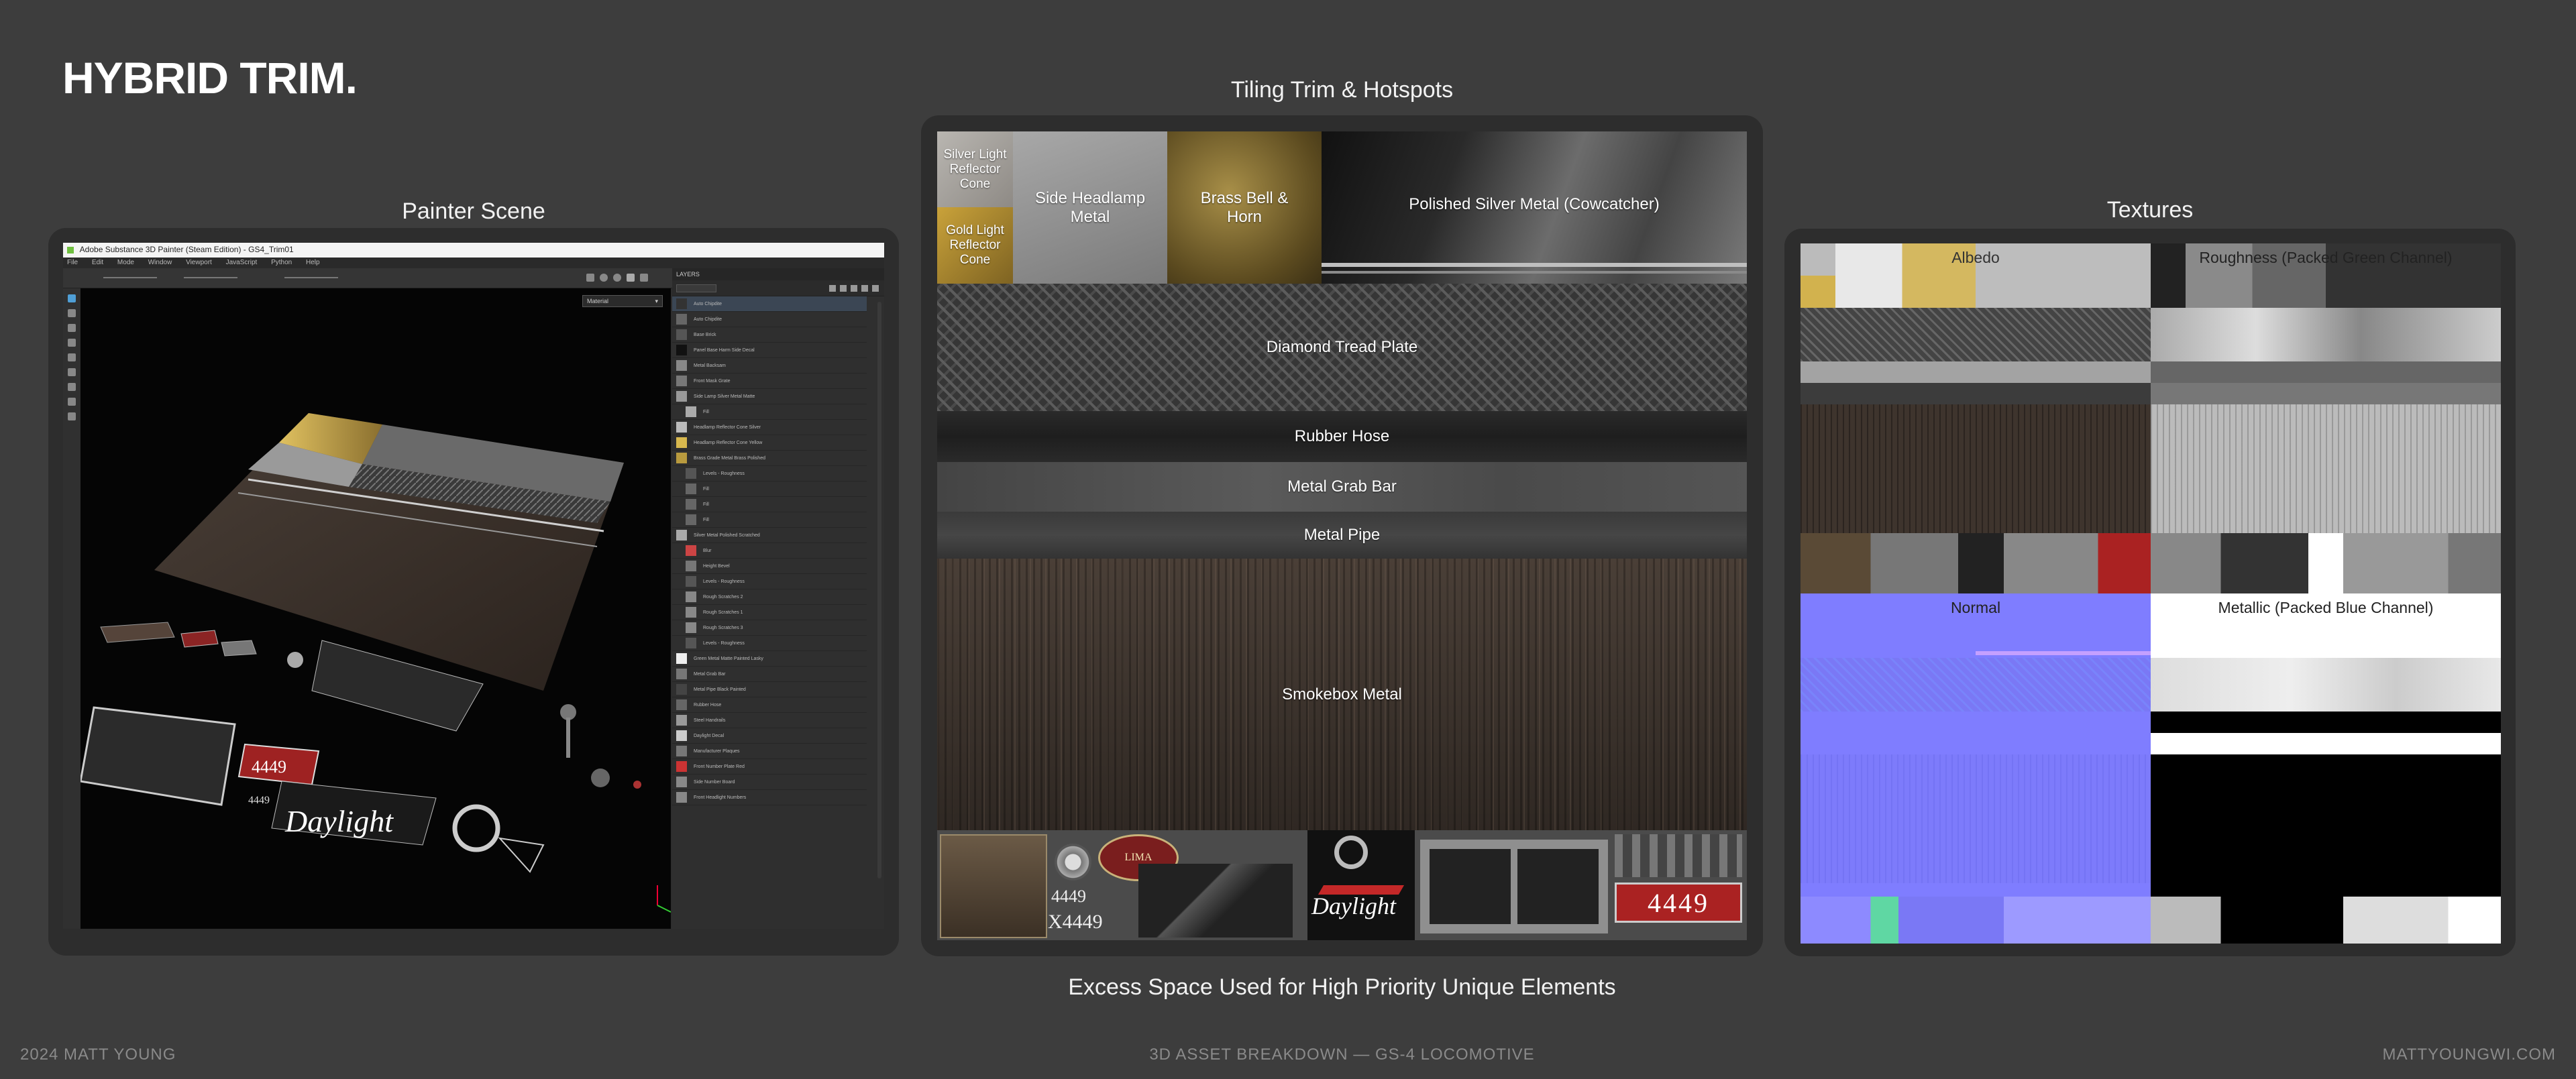 The image size is (2576, 1079). Describe the element at coordinates (1090, 207) in the screenshot. I see `side-headlamp-label: Side Headlamp Metal` at that location.